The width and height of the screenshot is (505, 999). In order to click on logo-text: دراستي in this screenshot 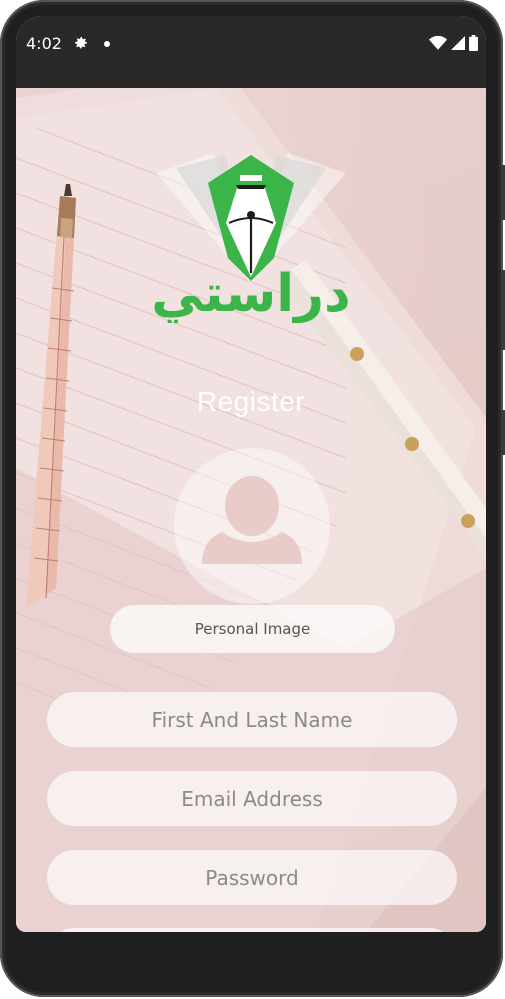, I will do `click(250, 293)`.